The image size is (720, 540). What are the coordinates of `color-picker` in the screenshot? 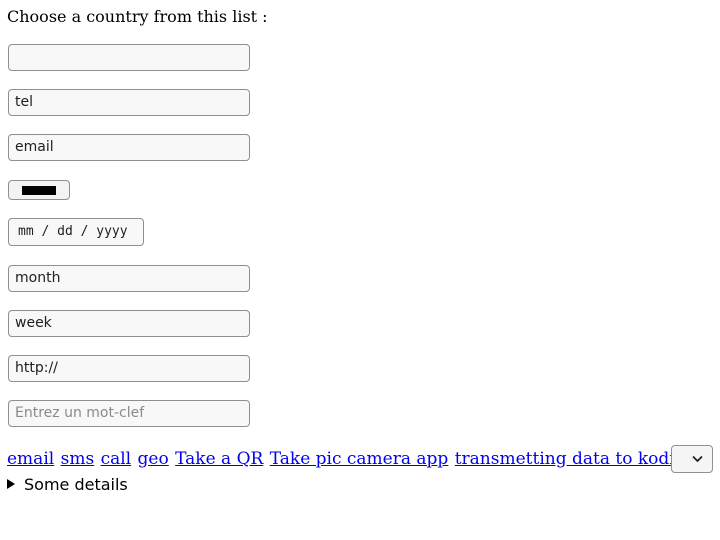 It's located at (39, 190).